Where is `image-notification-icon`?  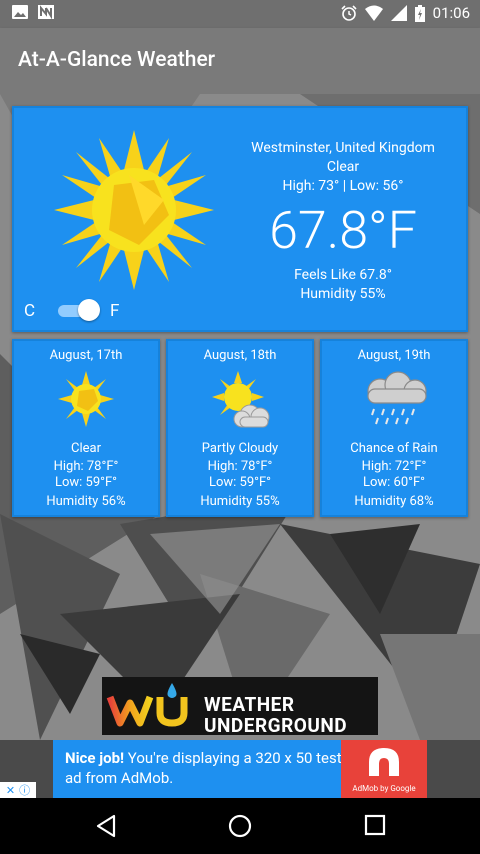 image-notification-icon is located at coordinates (20, 12).